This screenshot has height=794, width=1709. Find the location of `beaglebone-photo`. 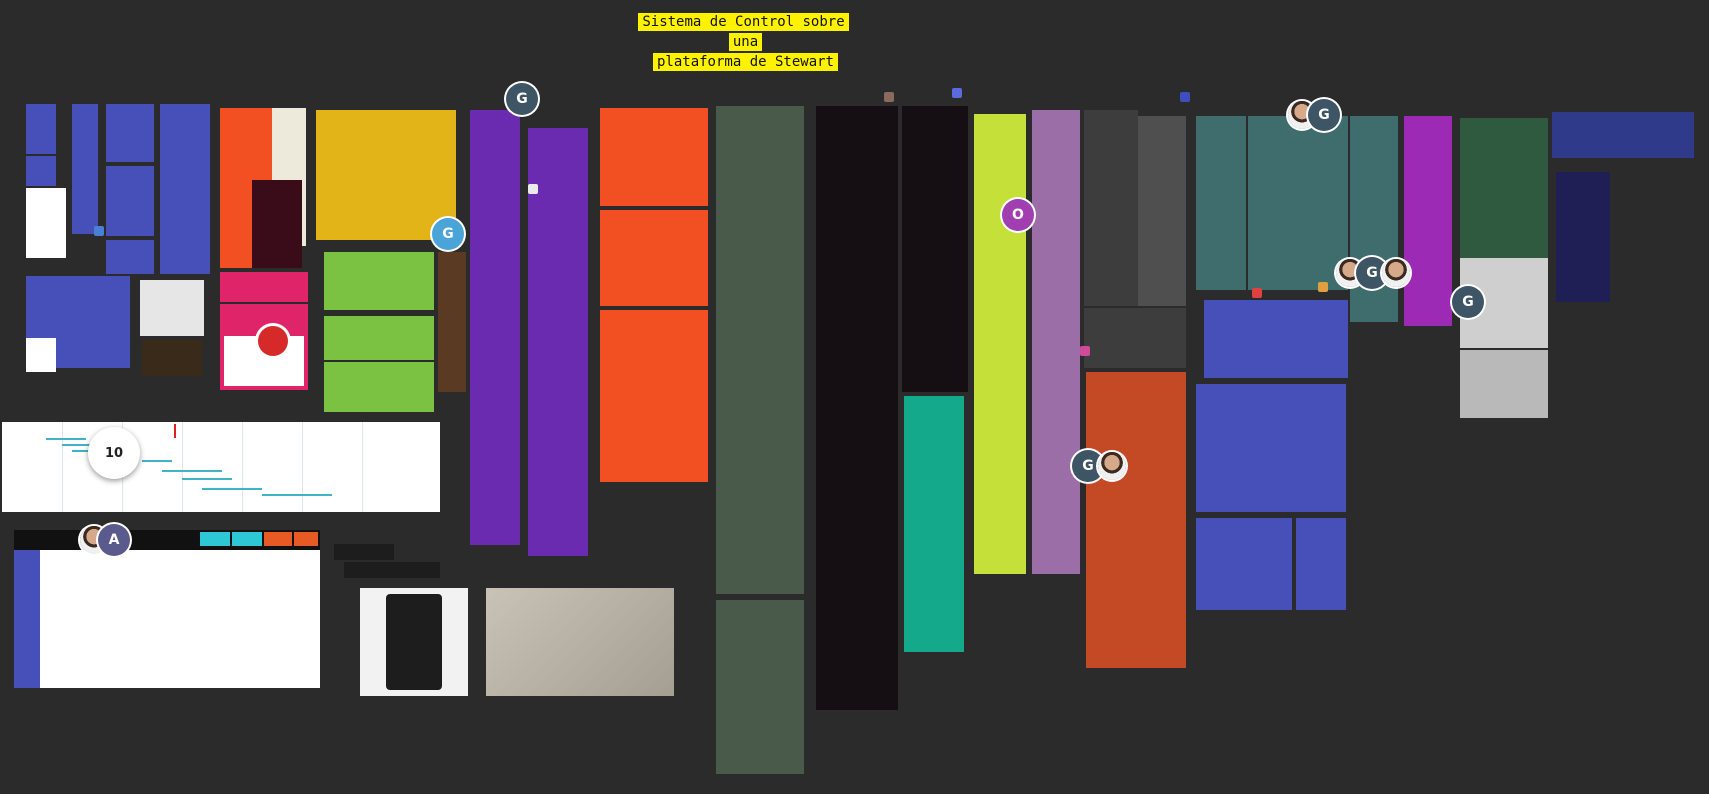

beaglebone-photo is located at coordinates (414, 642).